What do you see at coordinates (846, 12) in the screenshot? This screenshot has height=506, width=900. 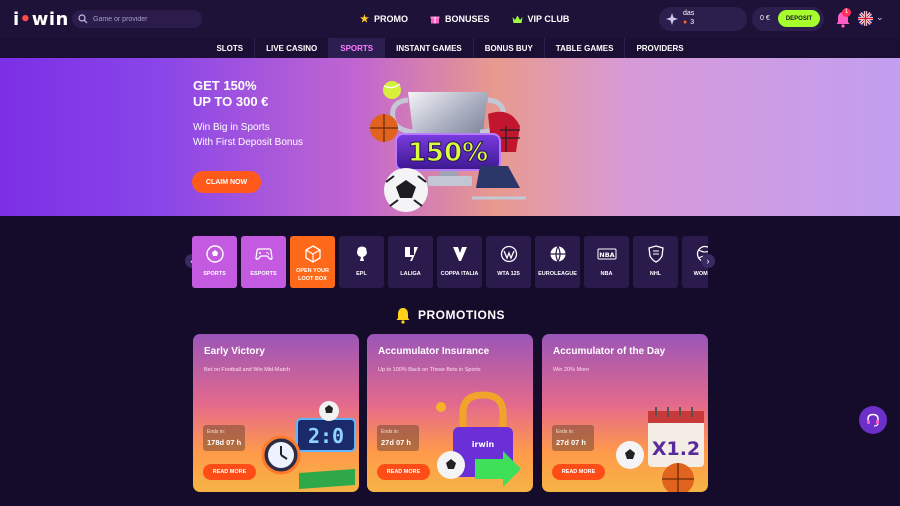 I see `notification-badge: 1` at bounding box center [846, 12].